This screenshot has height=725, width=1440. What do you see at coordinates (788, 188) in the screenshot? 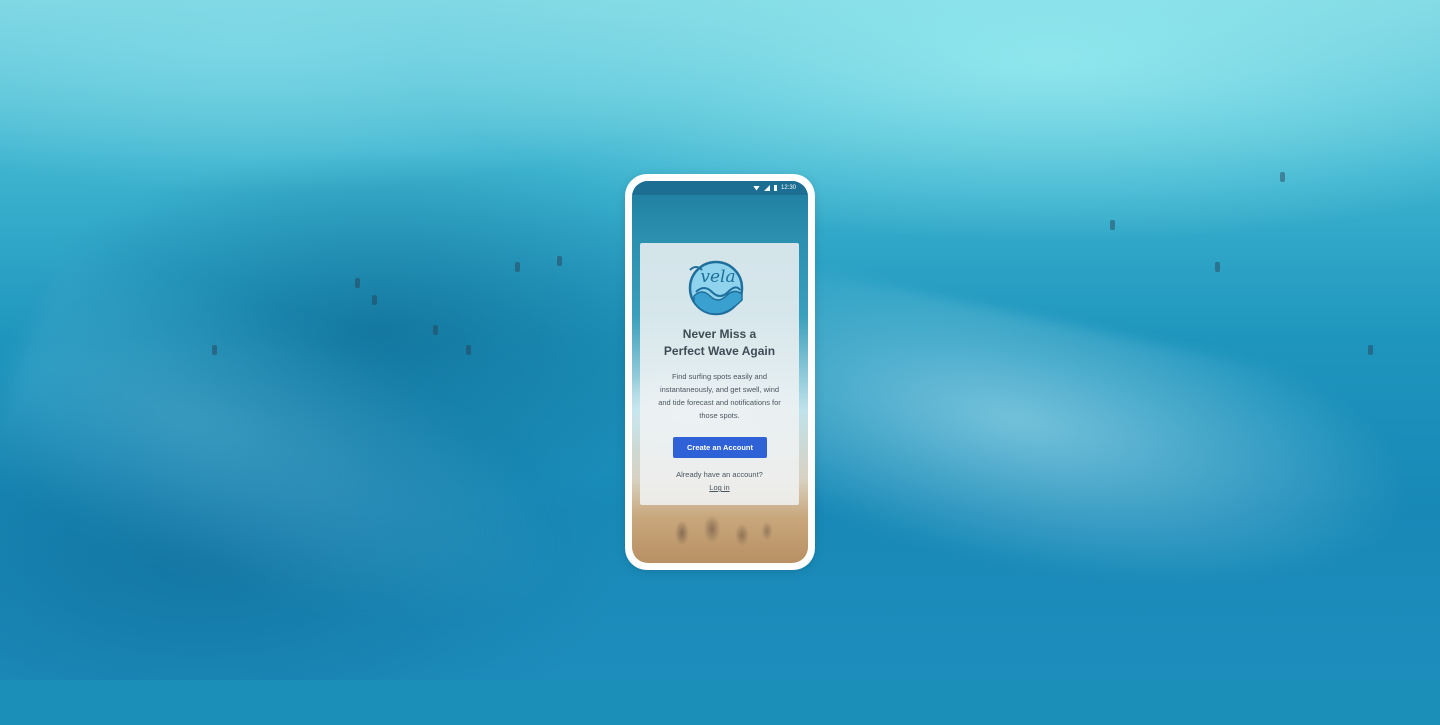
I see `status-time: 12:30` at bounding box center [788, 188].